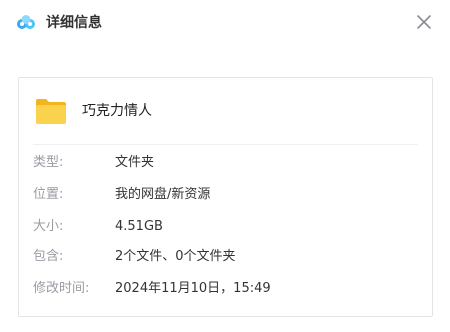 This screenshot has height=332, width=450. Describe the element at coordinates (51, 111) in the screenshot. I see `folder-icon` at that location.